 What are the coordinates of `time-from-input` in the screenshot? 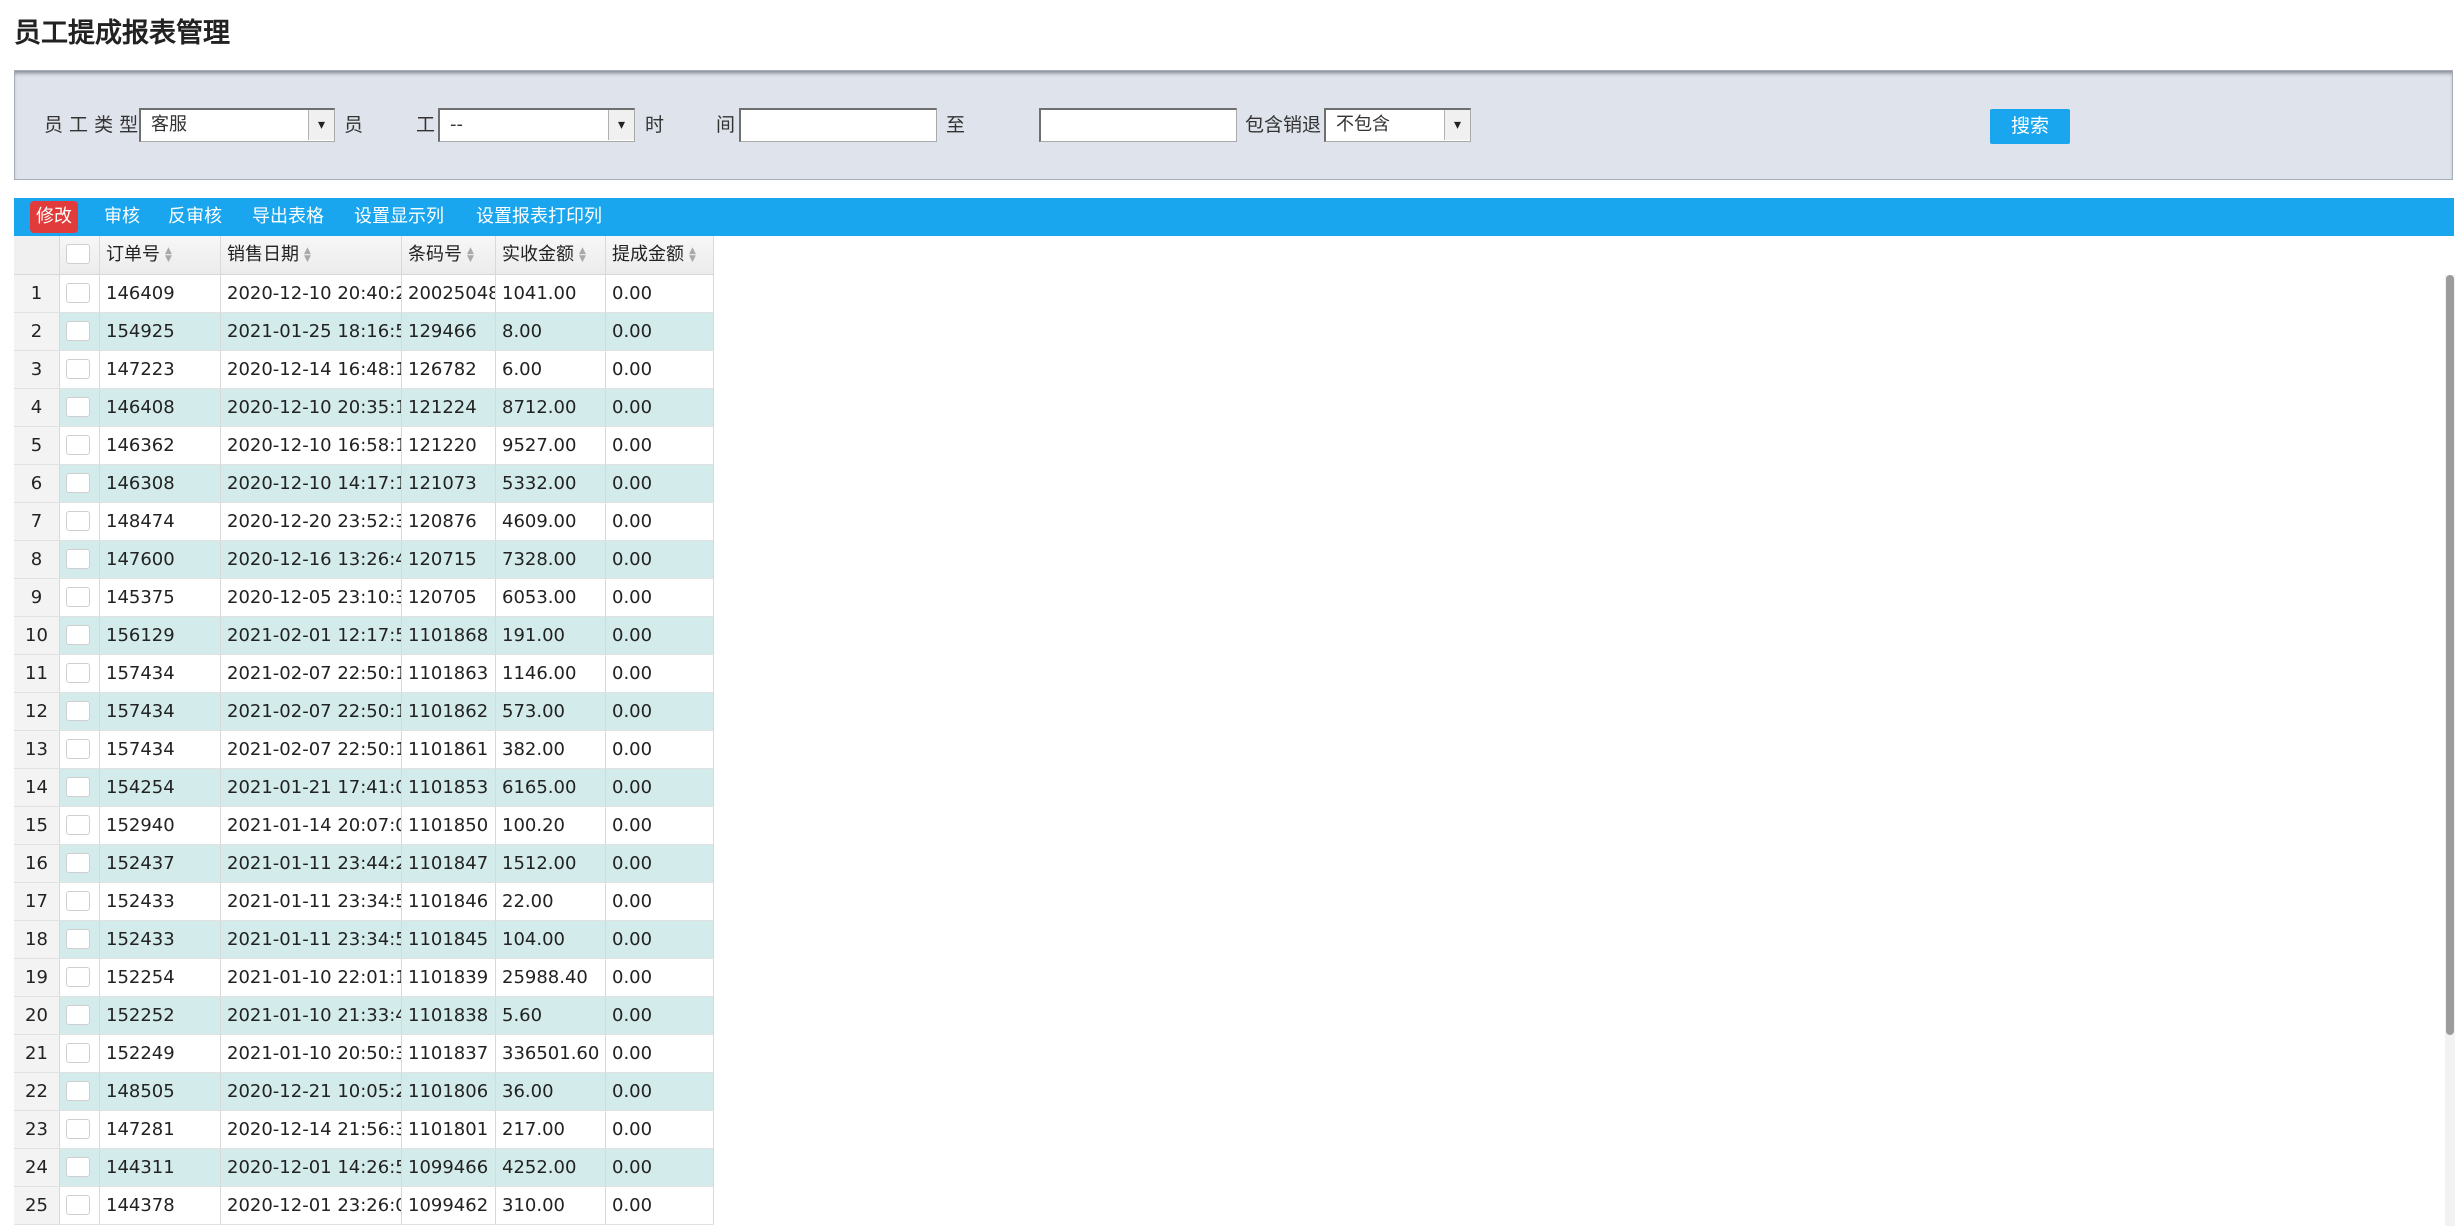 It's located at (838, 125).